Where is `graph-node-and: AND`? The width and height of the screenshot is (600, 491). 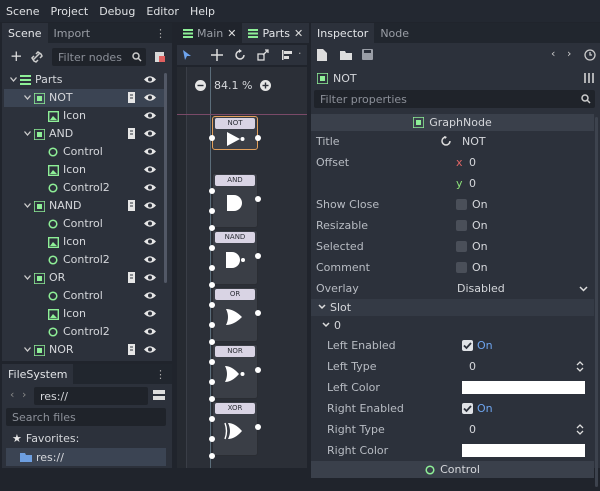 graph-node-and: AND is located at coordinates (235, 200).